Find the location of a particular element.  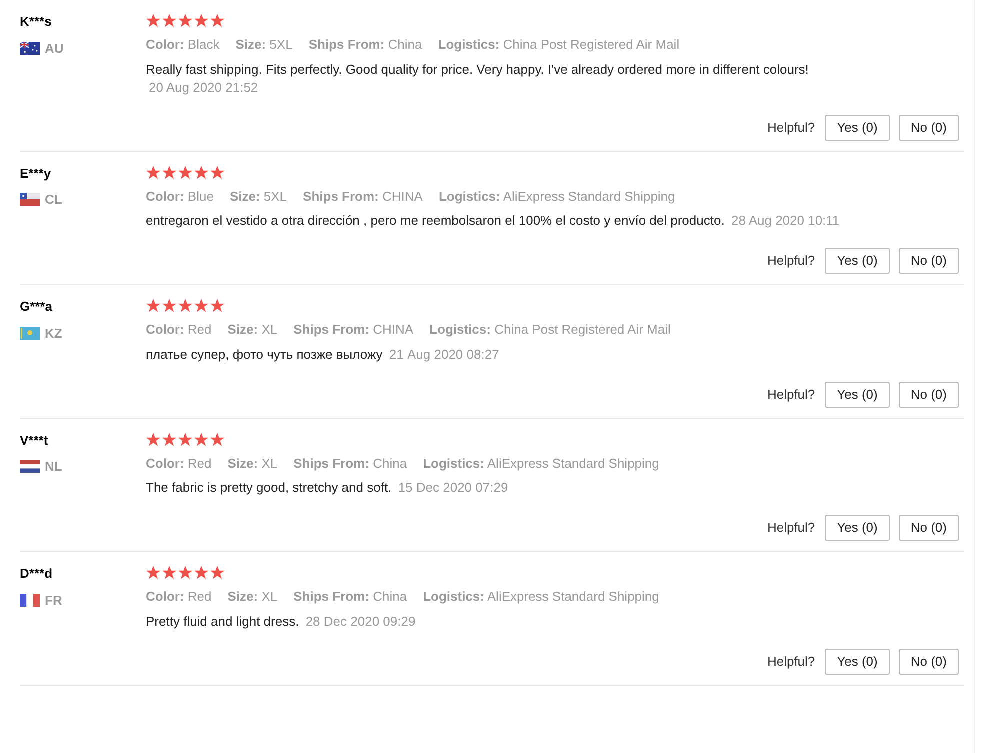

product-attribute: Color: Black is located at coordinates (183, 45).